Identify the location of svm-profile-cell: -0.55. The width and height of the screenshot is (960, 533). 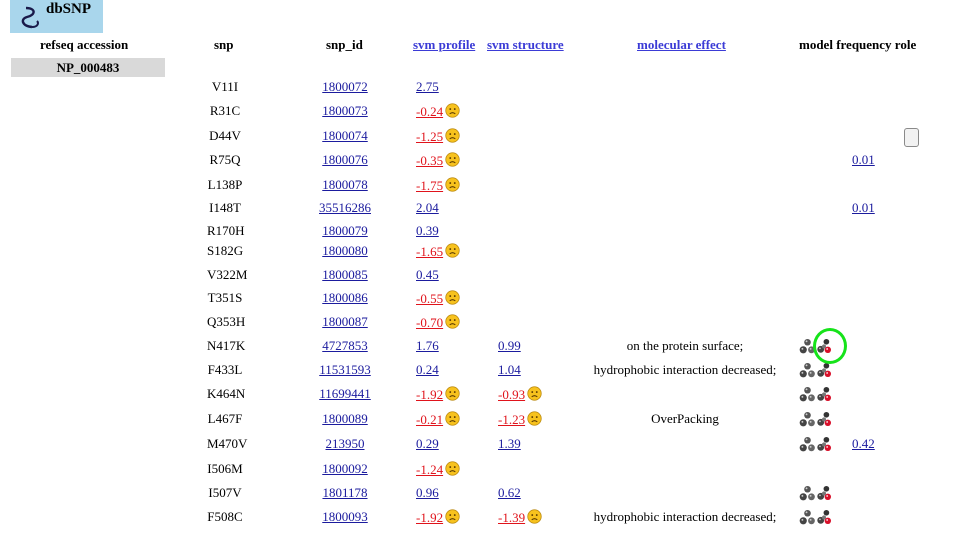
(438, 298).